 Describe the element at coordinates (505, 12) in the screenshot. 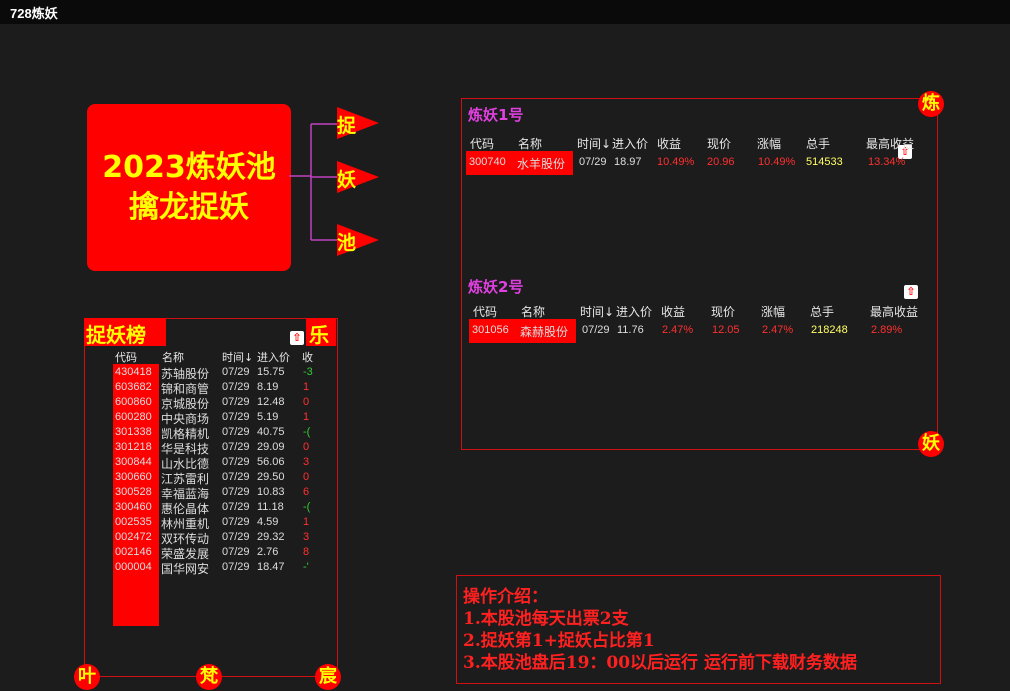

I see `title-bar: 728炼妖` at that location.